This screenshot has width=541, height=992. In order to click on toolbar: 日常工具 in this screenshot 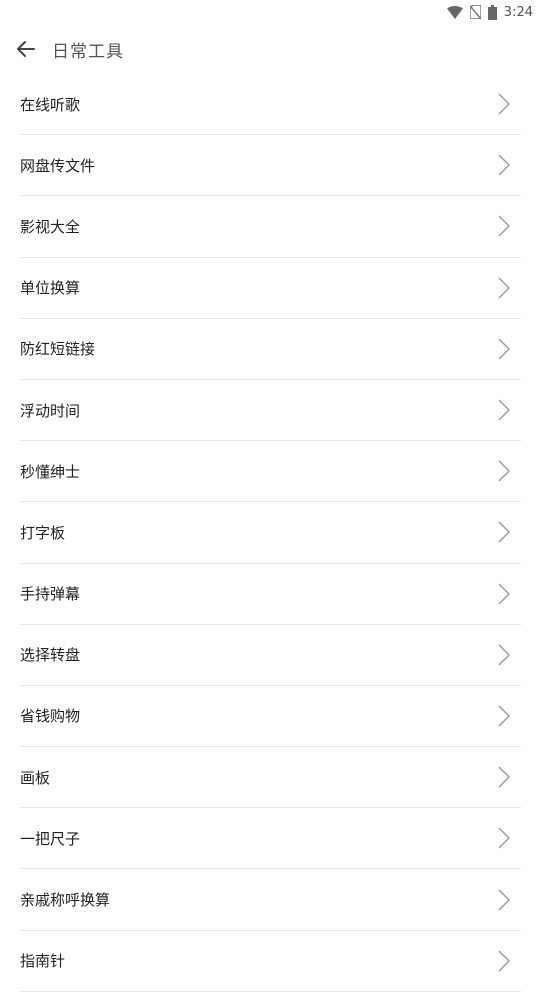, I will do `click(270, 49)`.